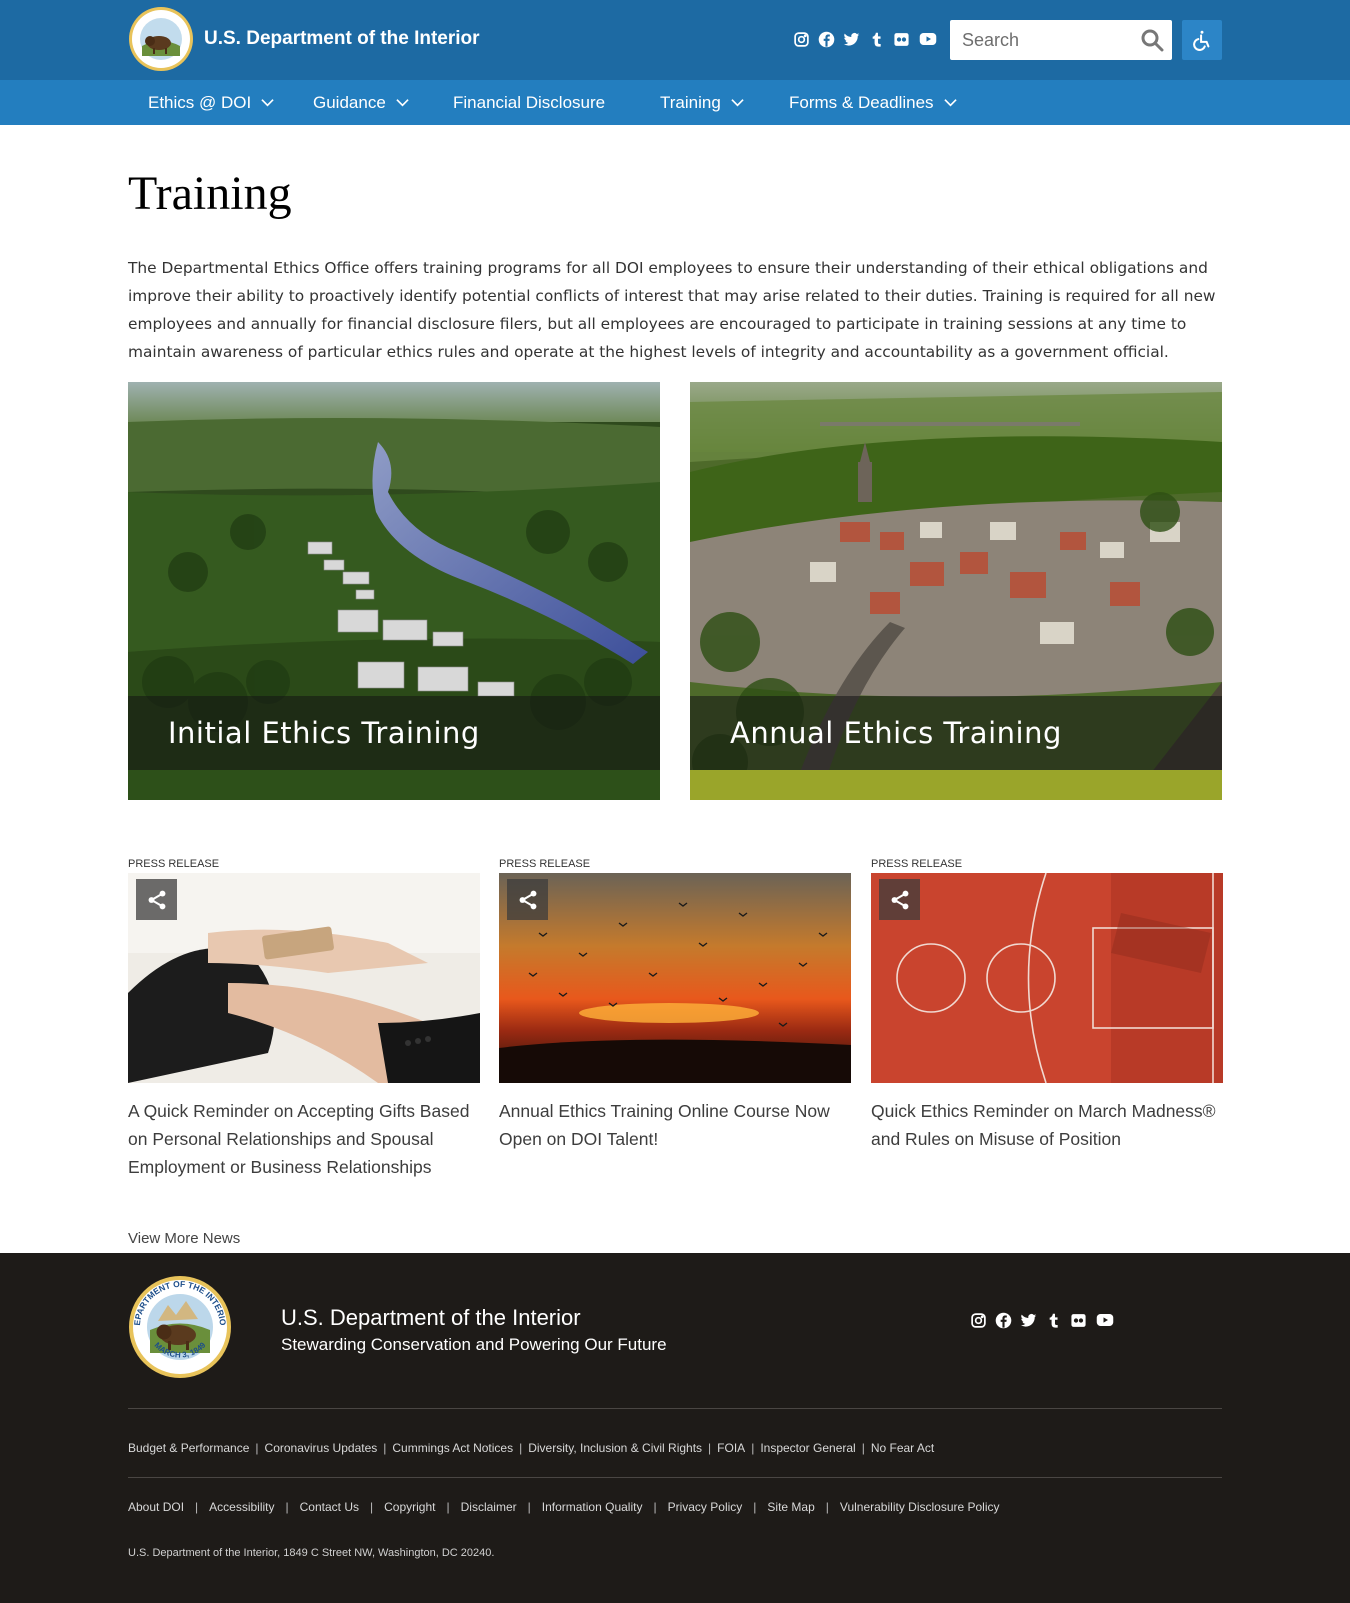 The image size is (1350, 1603). What do you see at coordinates (705, 1507) in the screenshot?
I see `footer-link-privacy-policy: Privacy Policy` at bounding box center [705, 1507].